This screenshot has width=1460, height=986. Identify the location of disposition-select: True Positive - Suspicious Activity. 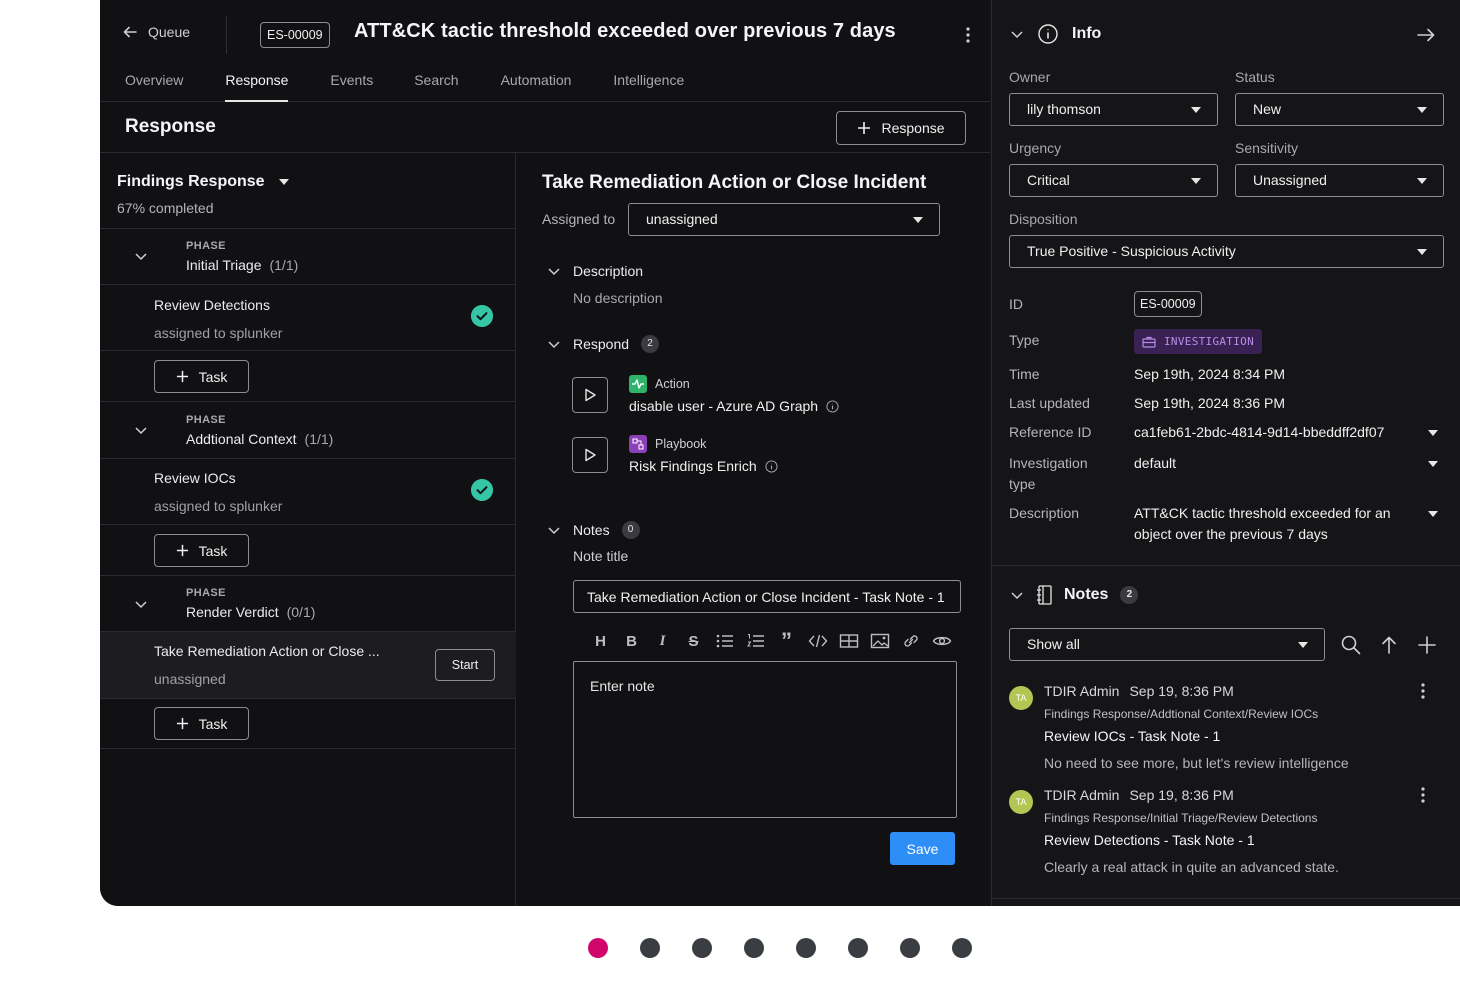
(1226, 251).